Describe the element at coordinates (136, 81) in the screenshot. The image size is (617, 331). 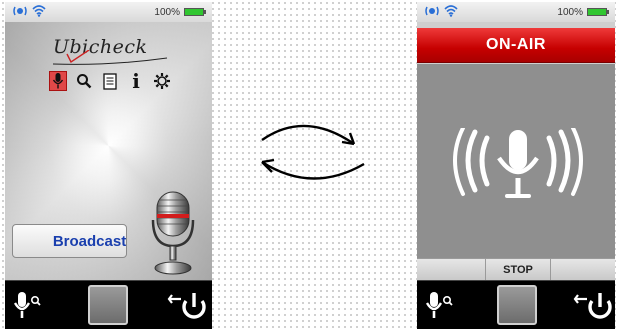
I see `info-icon: i` at that location.